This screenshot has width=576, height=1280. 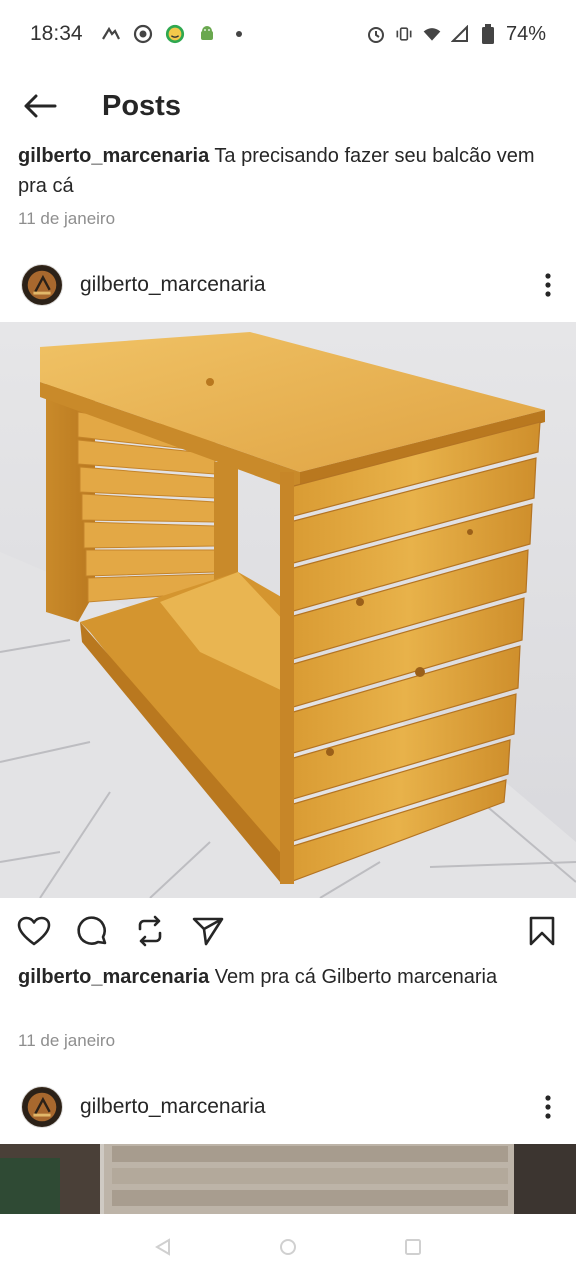 What do you see at coordinates (111, 34) in the screenshot?
I see `mention-notification-icon` at bounding box center [111, 34].